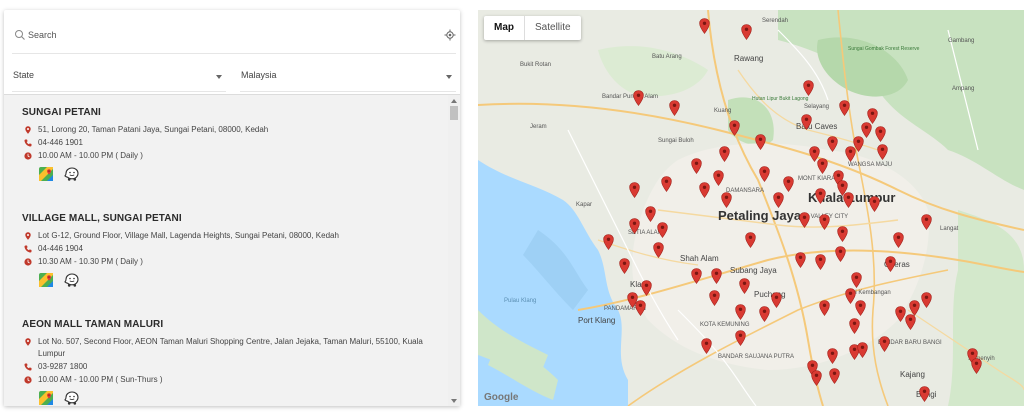 Image resolution: width=1024 pixels, height=416 pixels. What do you see at coordinates (20, 35) in the screenshot?
I see `search-icon` at bounding box center [20, 35].